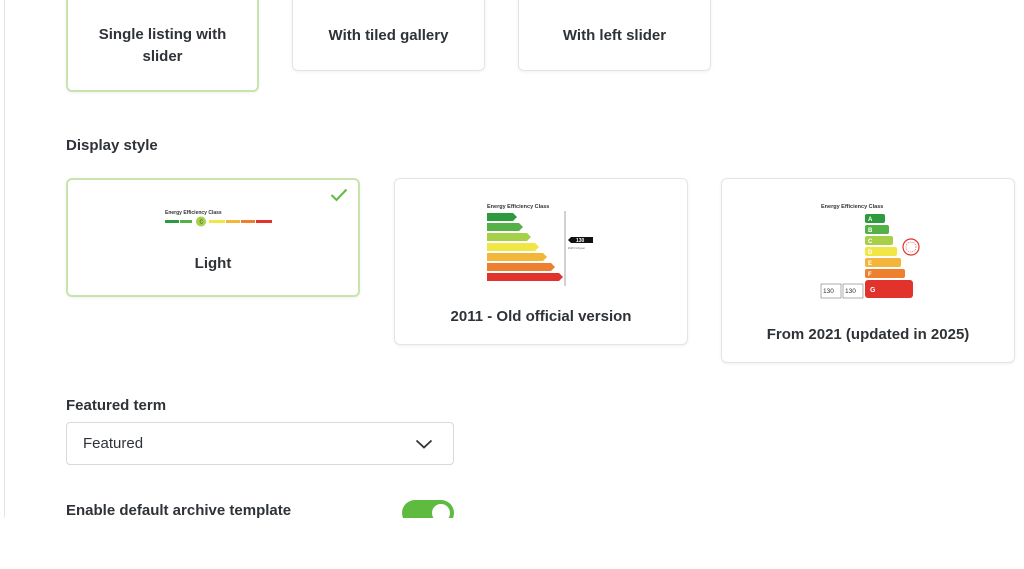 The image size is (1024, 569). I want to click on thumb-class-letter: B, so click(870, 231).